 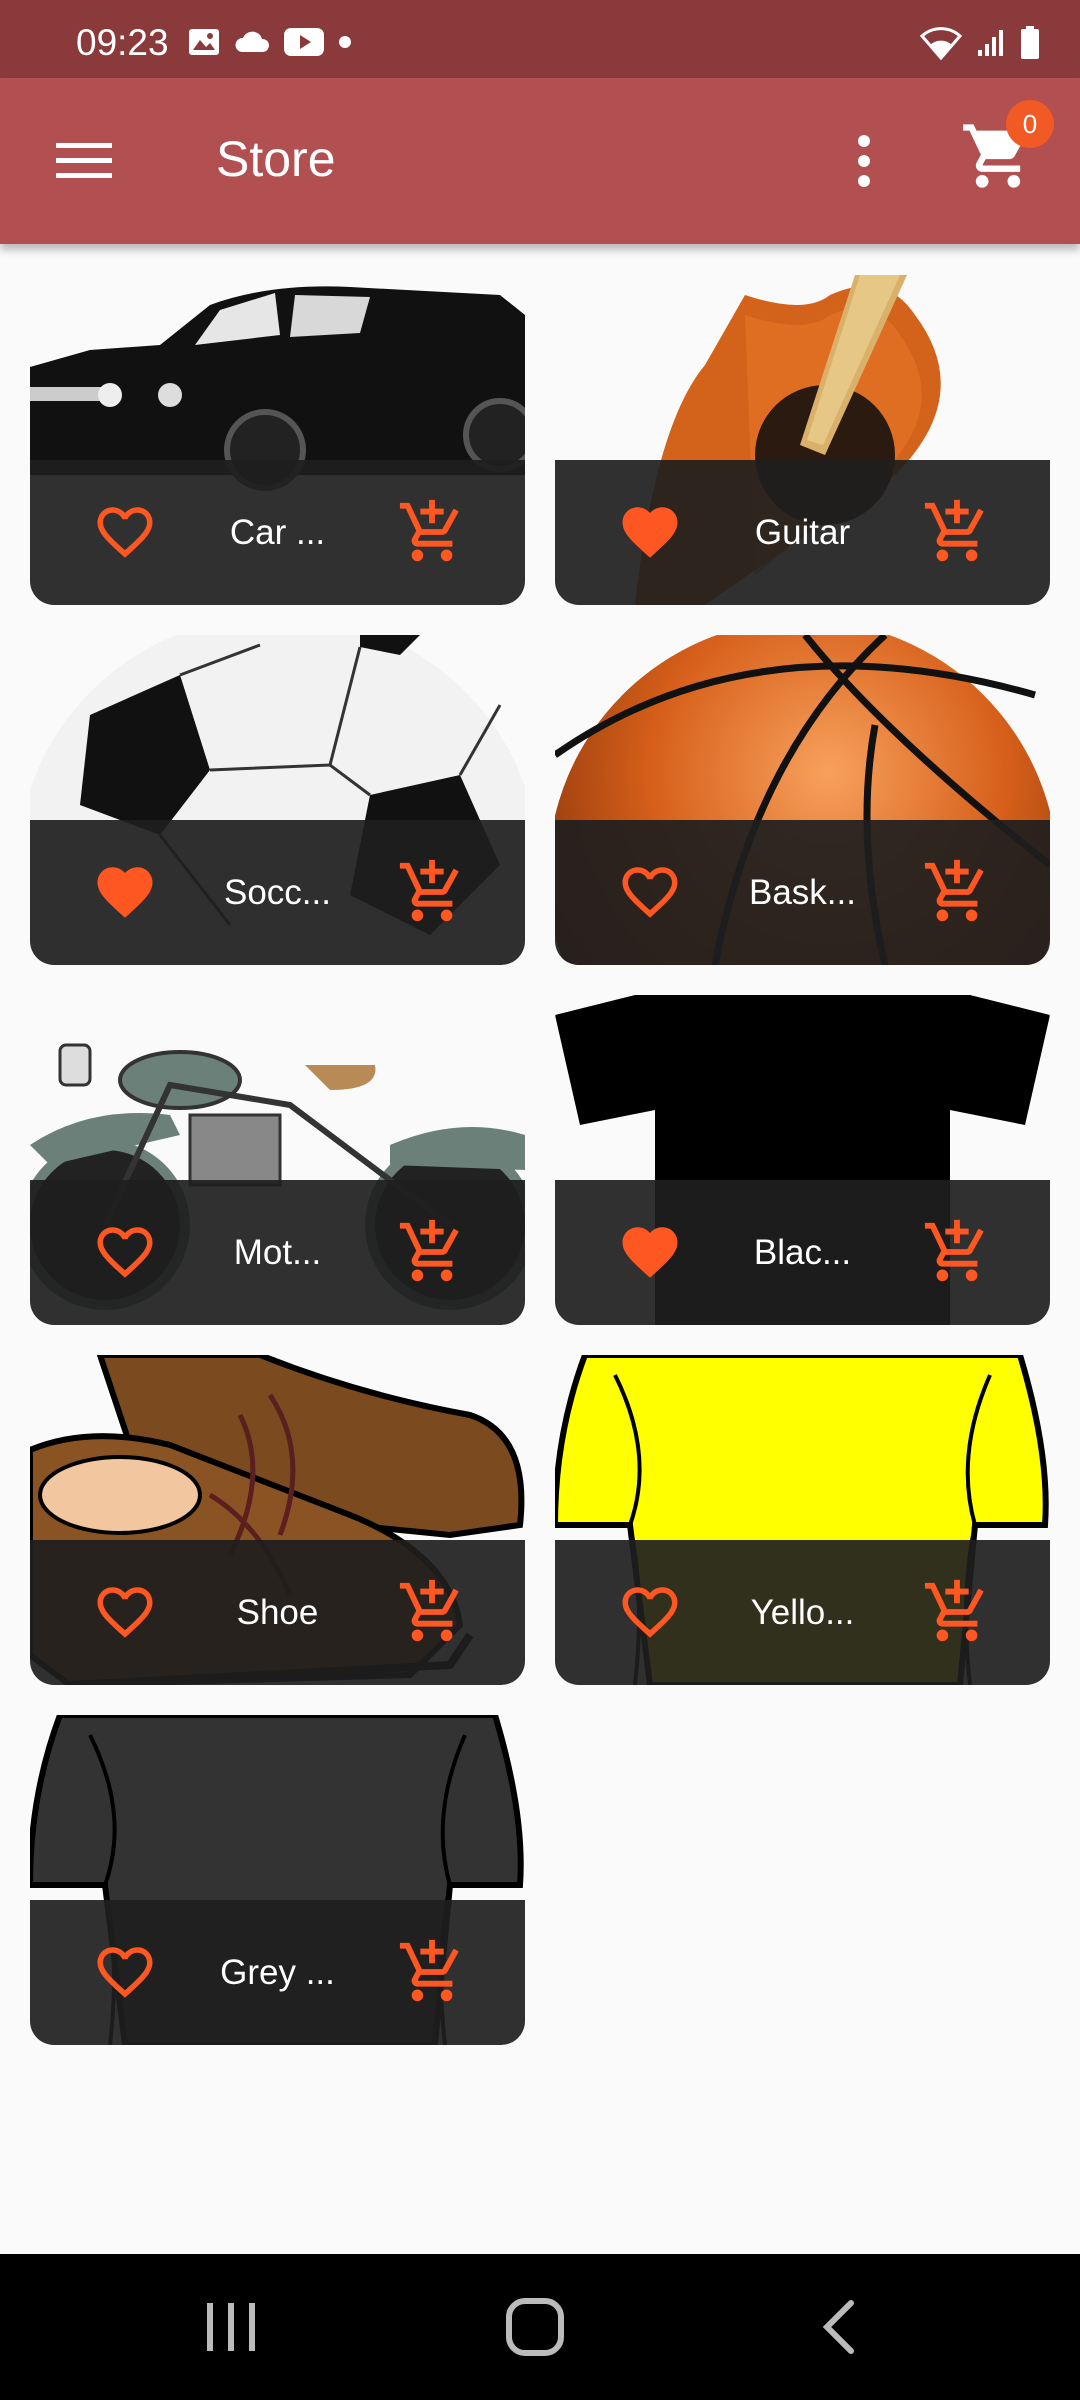 What do you see at coordinates (802, 440) in the screenshot?
I see `product-card-guitar: Guitar` at bounding box center [802, 440].